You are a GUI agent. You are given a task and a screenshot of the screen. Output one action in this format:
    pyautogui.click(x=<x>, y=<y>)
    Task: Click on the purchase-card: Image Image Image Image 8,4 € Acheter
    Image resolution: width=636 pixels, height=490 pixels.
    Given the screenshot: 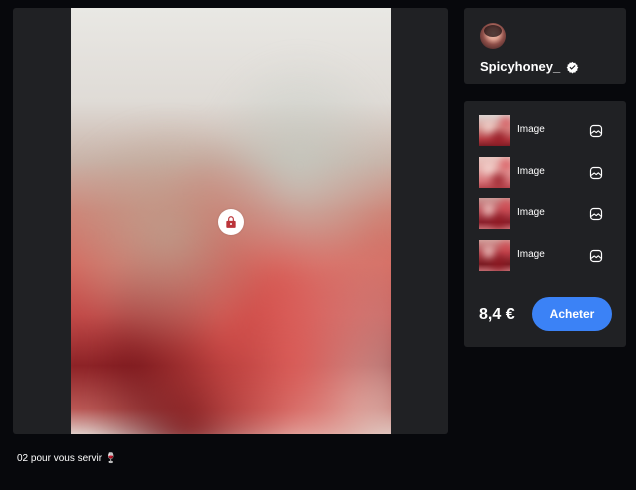 What is the action you would take?
    pyautogui.click(x=545, y=224)
    